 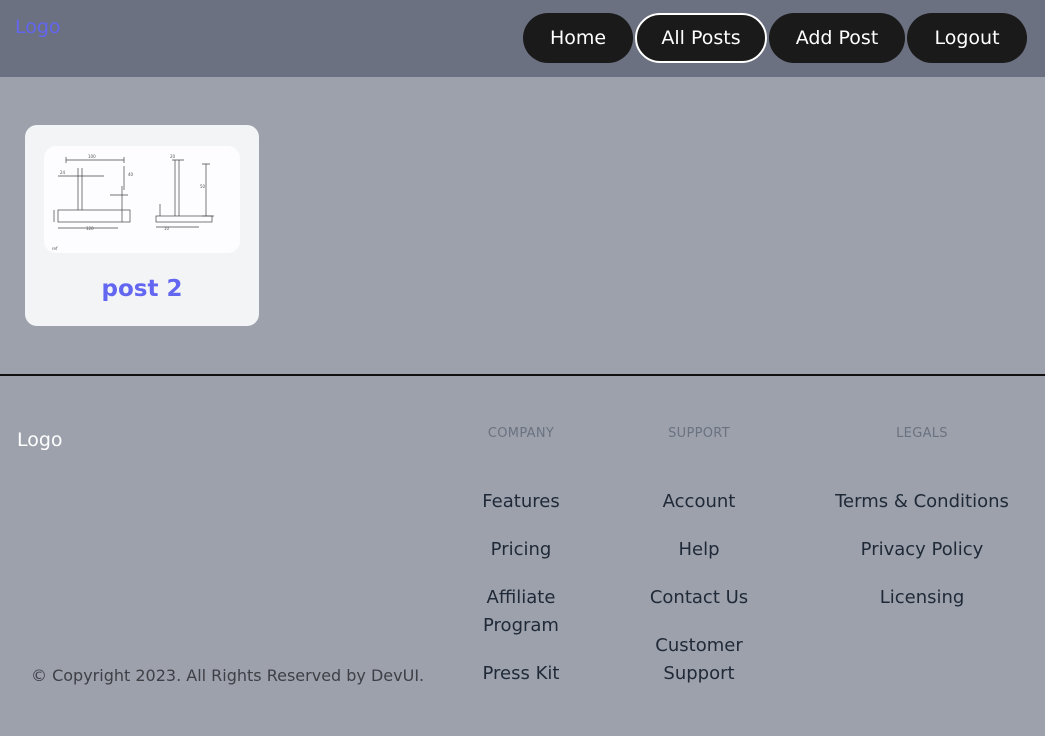 I want to click on technical-drawing-thumbnail-icon: 100 24 120 40 20 50 10 ref, so click(x=142, y=199).